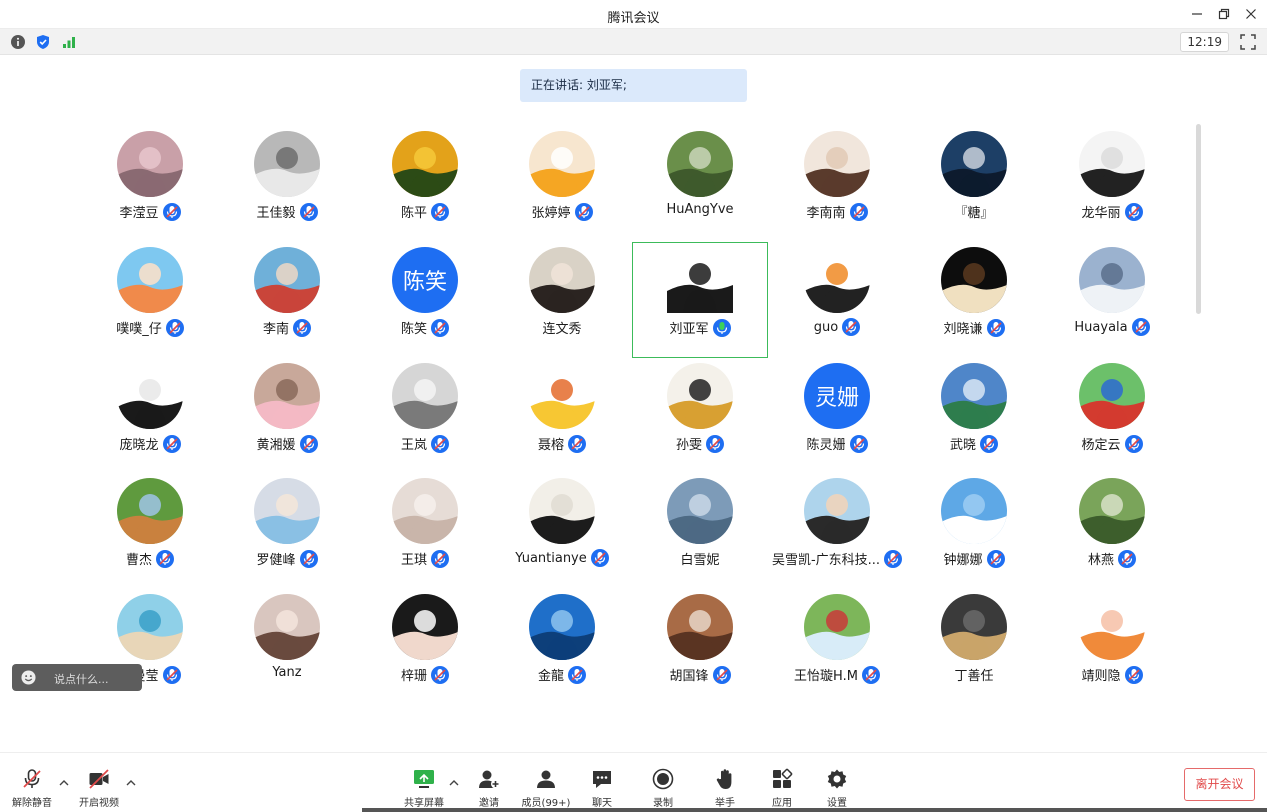 The image size is (1267, 812). Describe the element at coordinates (837, 785) in the screenshot. I see `settings-button: 设置` at that location.